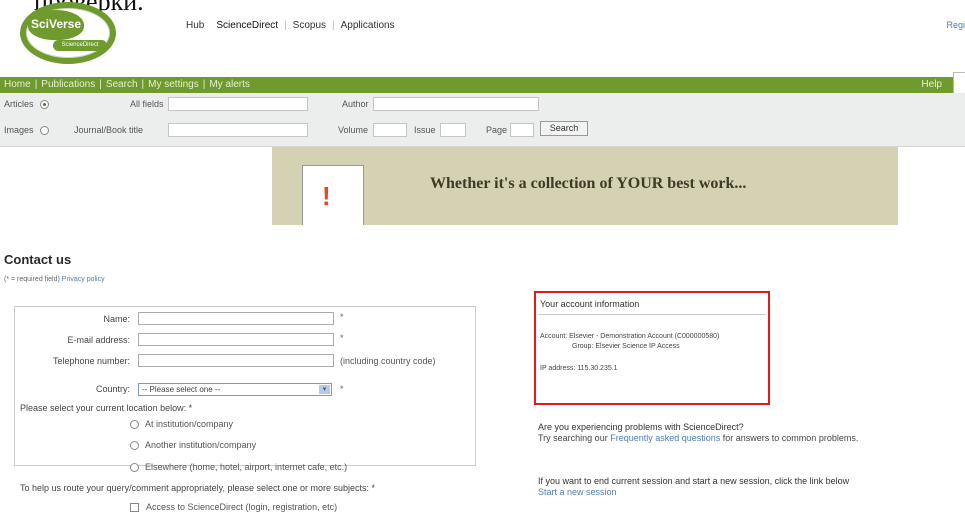  What do you see at coordinates (19, 130) in the screenshot?
I see `scope-images-label: Images` at bounding box center [19, 130].